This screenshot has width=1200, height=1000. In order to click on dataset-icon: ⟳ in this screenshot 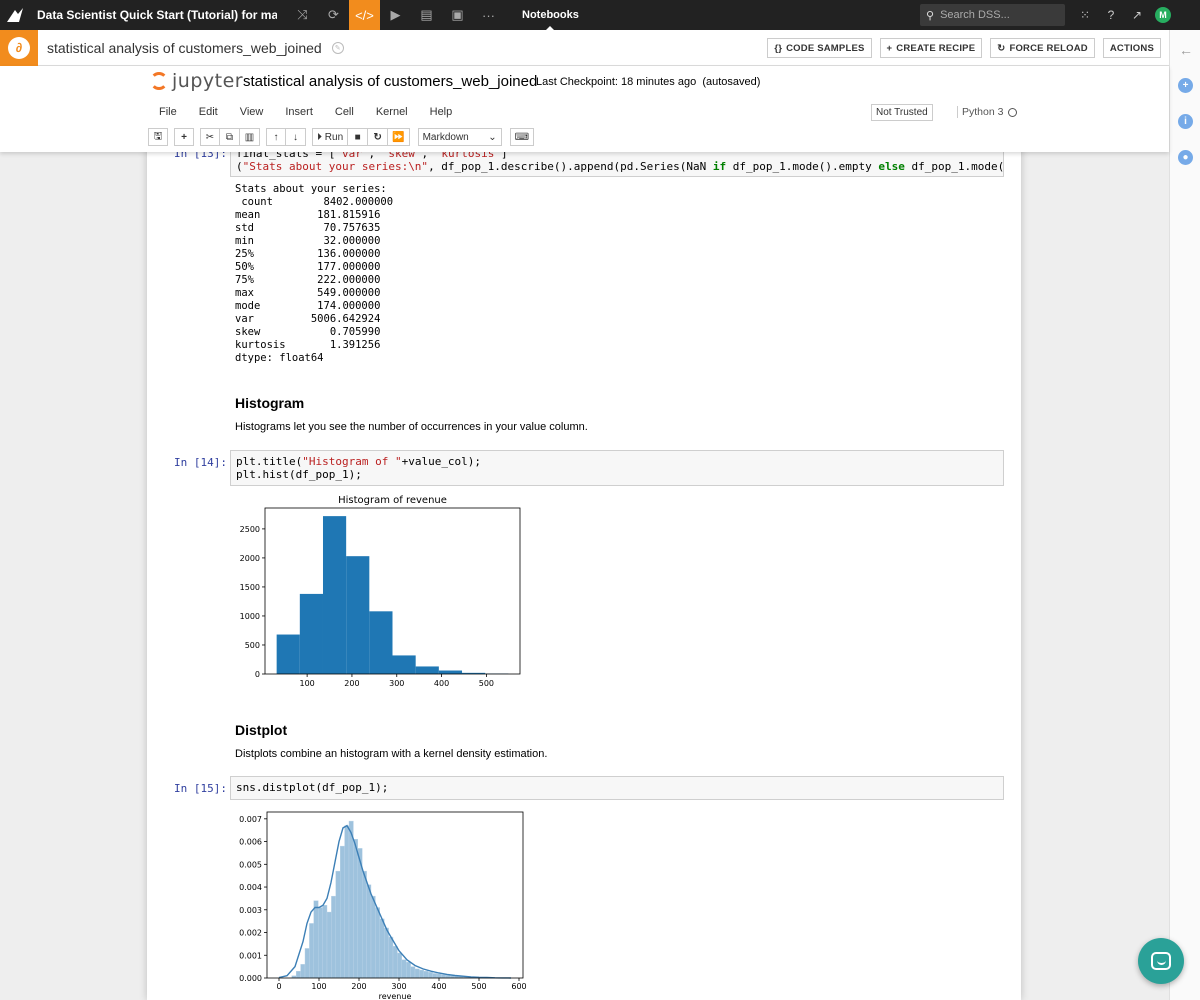, I will do `click(333, 15)`.